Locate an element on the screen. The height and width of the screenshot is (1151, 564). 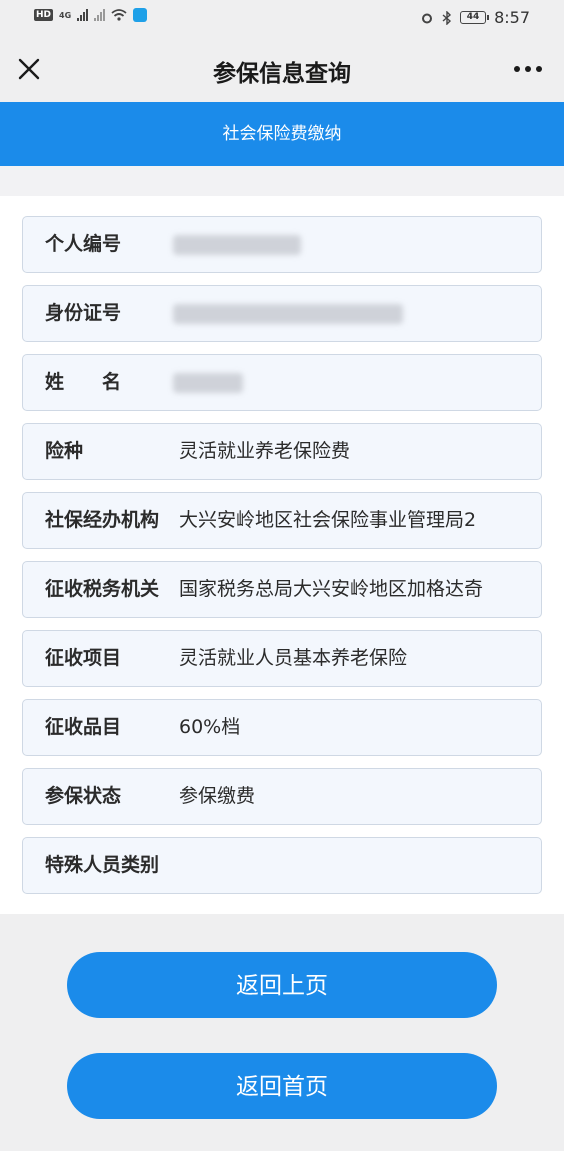
field-value: 大兴安岭地区社会保险事业管理局2 is located at coordinates (328, 520).